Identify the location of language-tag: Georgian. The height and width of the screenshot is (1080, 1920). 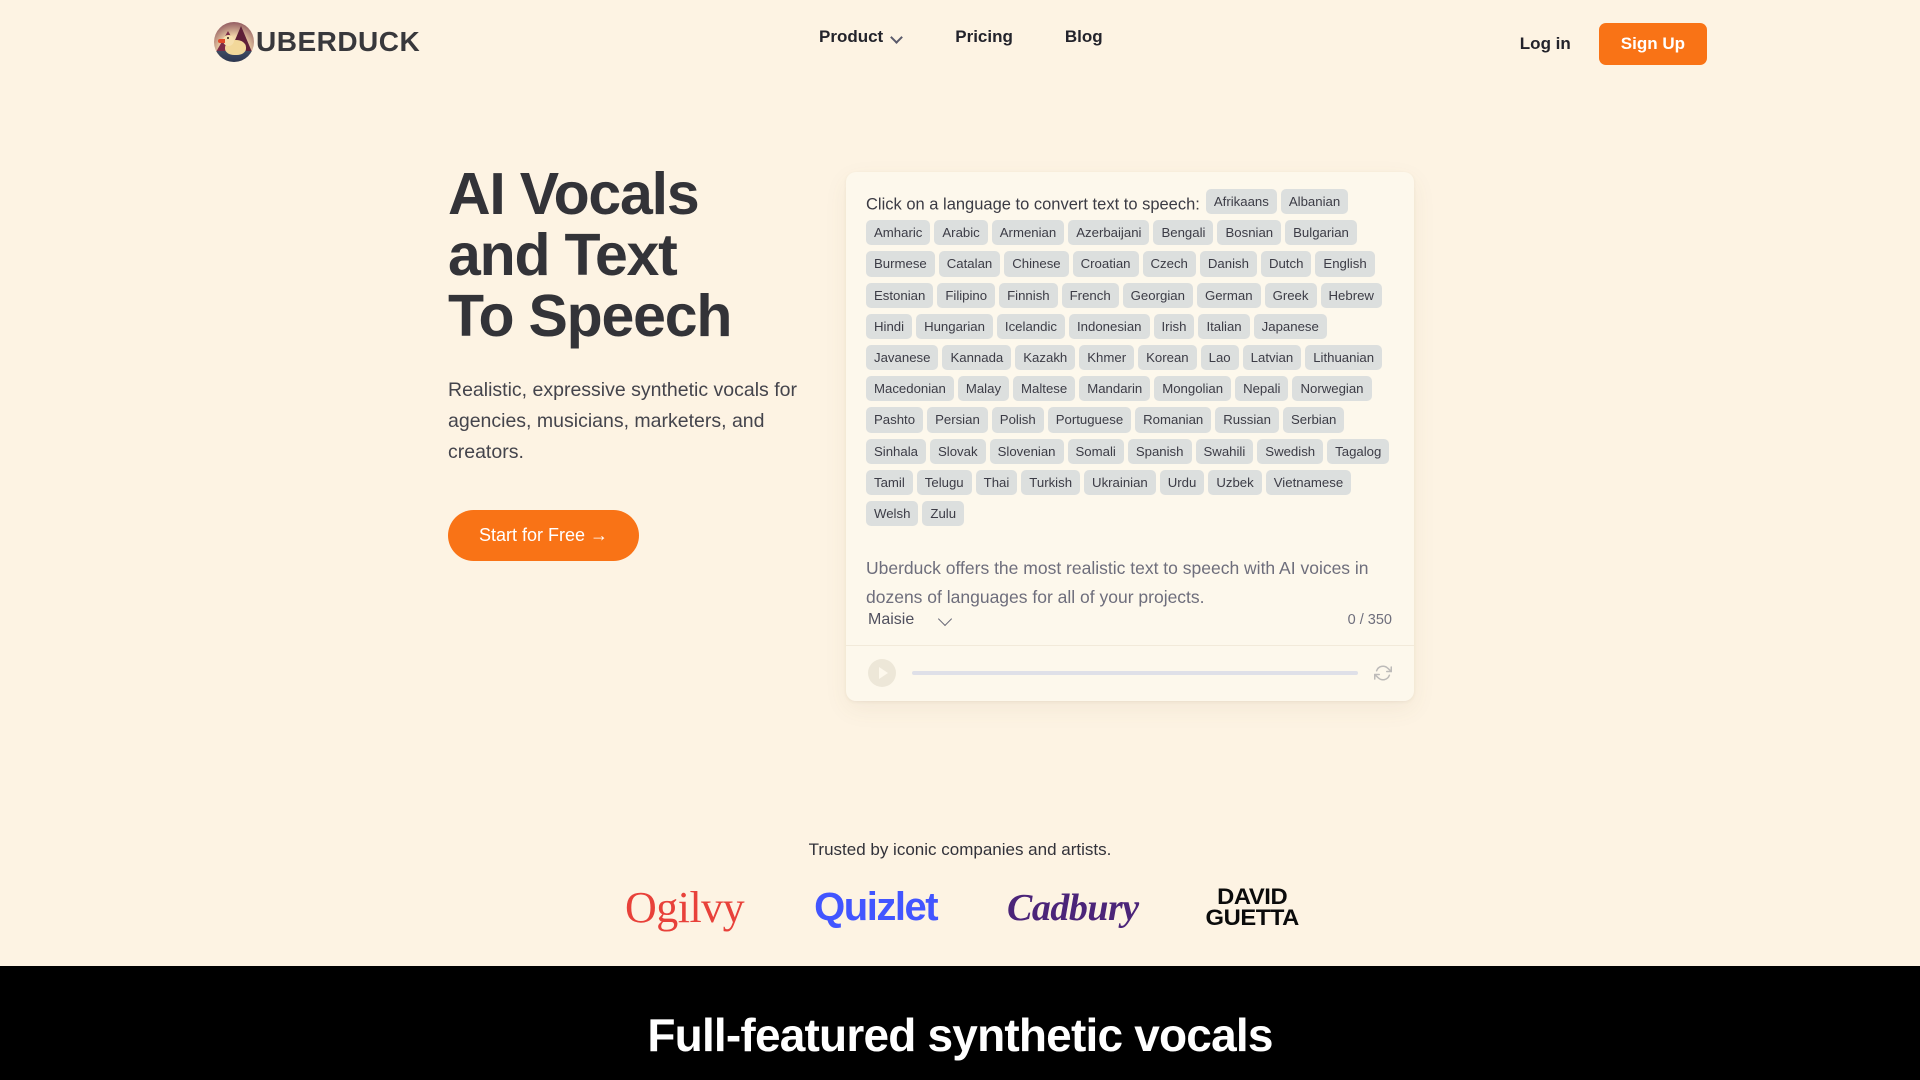
(1157, 295).